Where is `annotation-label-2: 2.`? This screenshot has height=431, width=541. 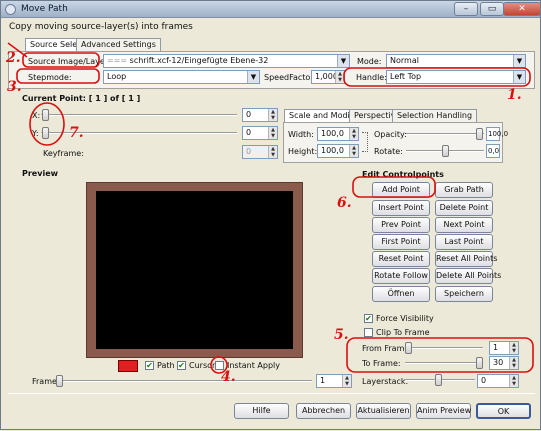
annotation-label-2: 2. is located at coordinates (13, 58).